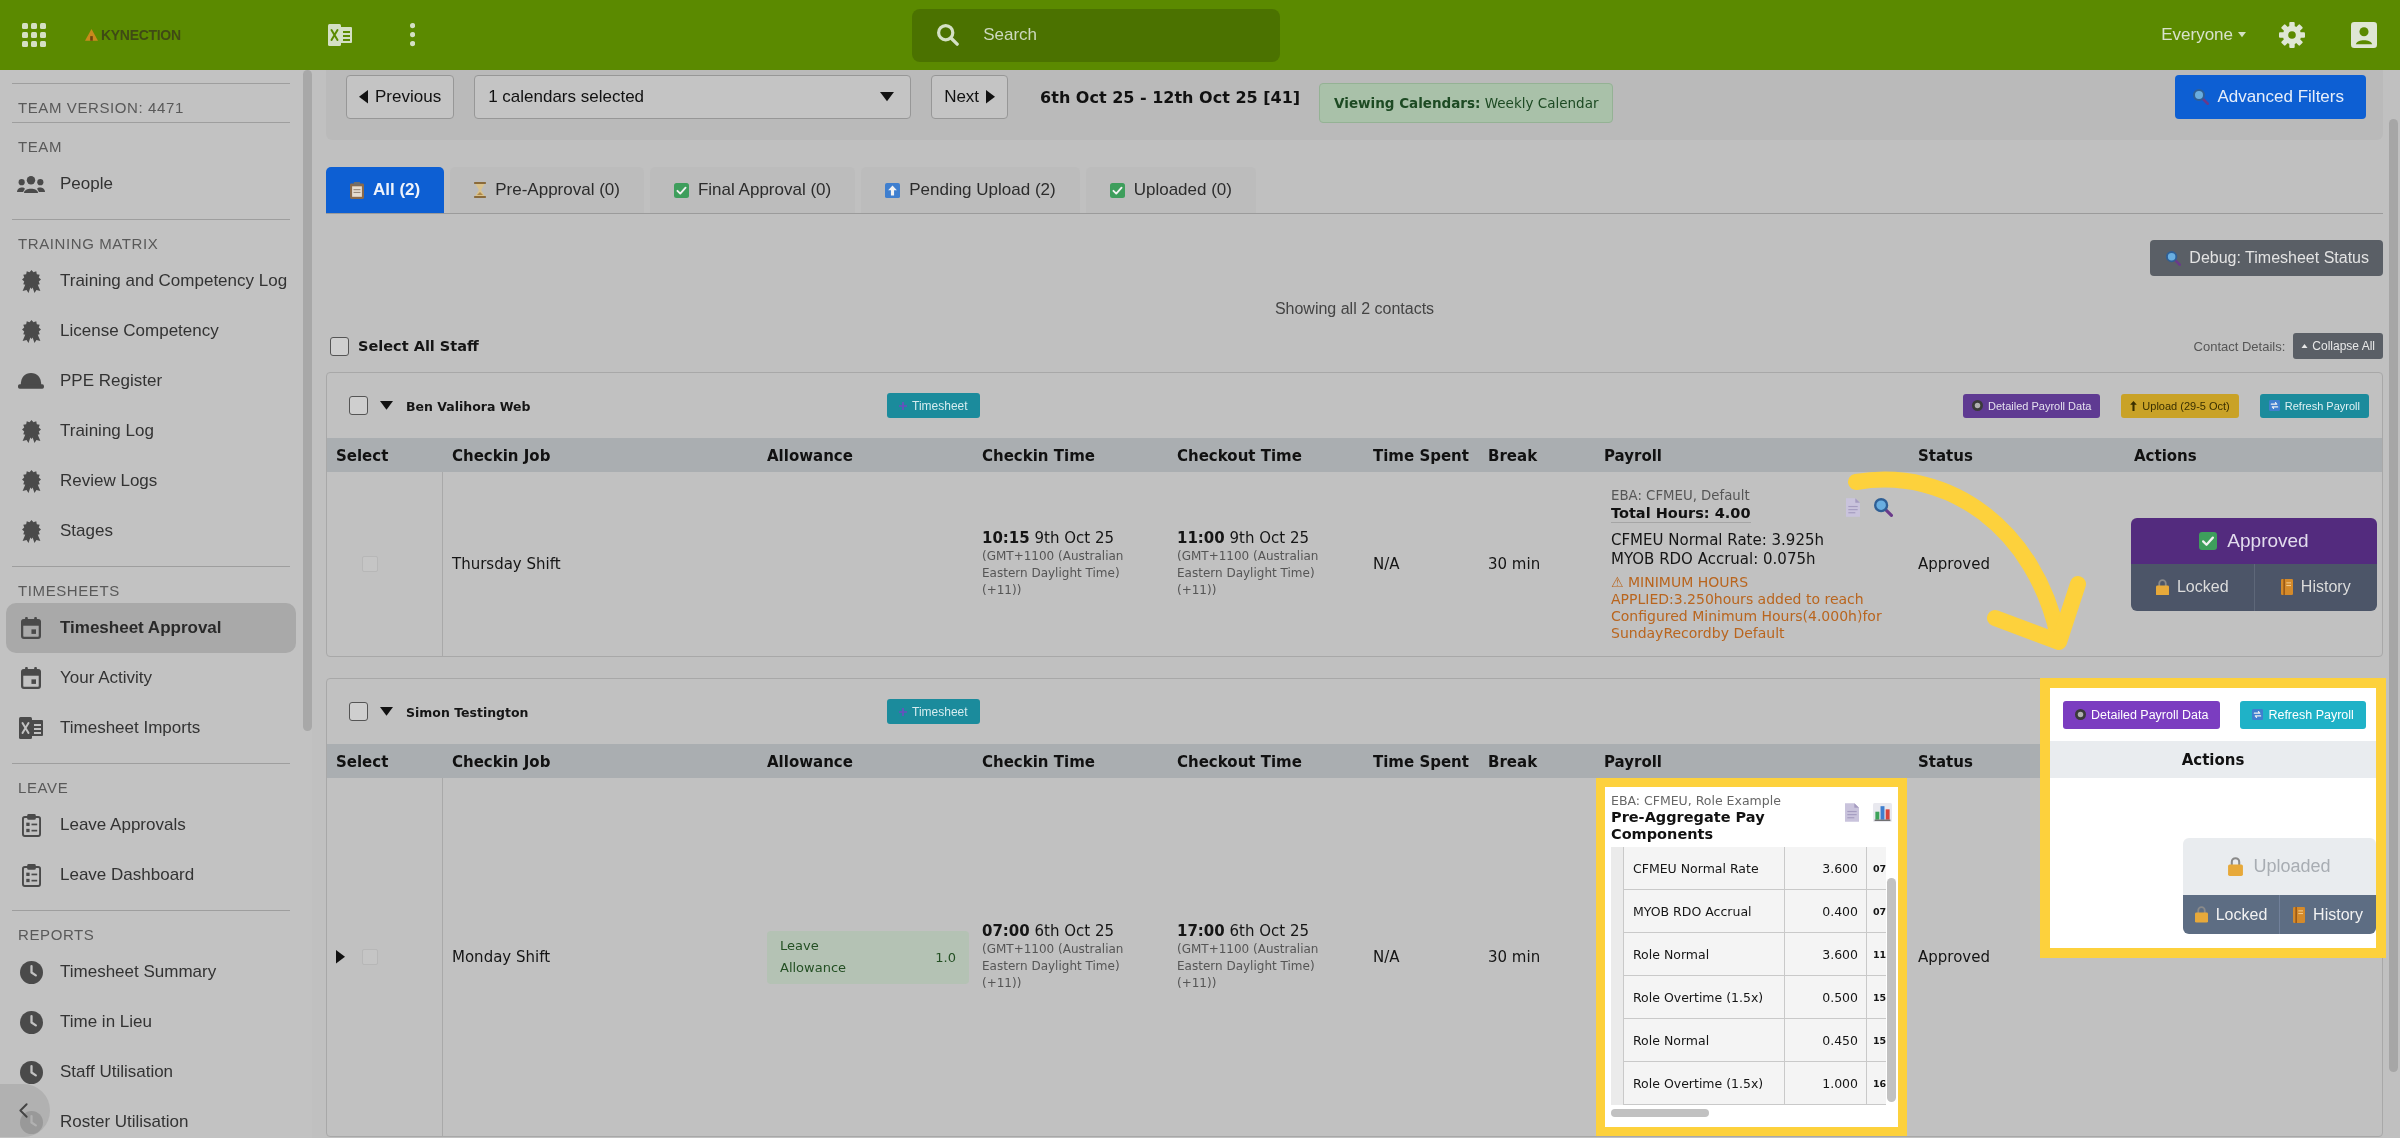  Describe the element at coordinates (2338, 346) in the screenshot. I see `collapse-all-button: Collapse All` at that location.